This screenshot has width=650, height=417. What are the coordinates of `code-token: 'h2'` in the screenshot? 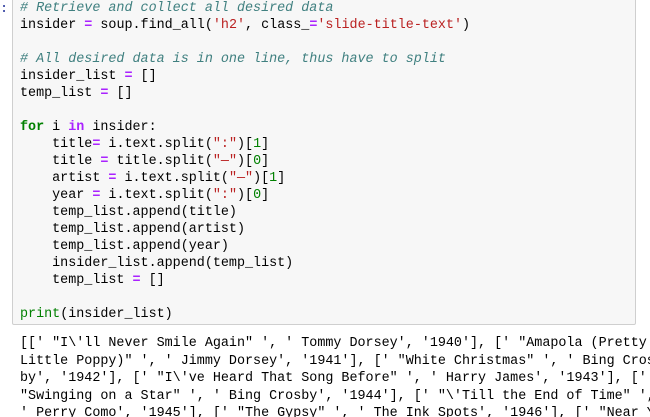 It's located at (229, 25).